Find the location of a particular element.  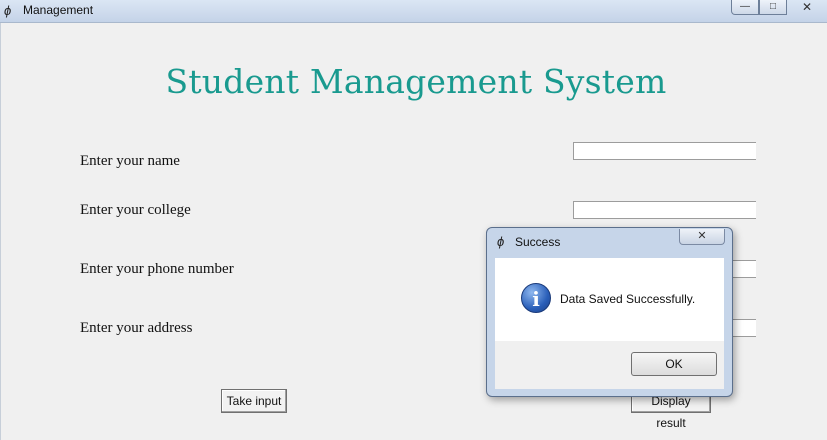

phone-label: Enter your phone number is located at coordinates (157, 269).